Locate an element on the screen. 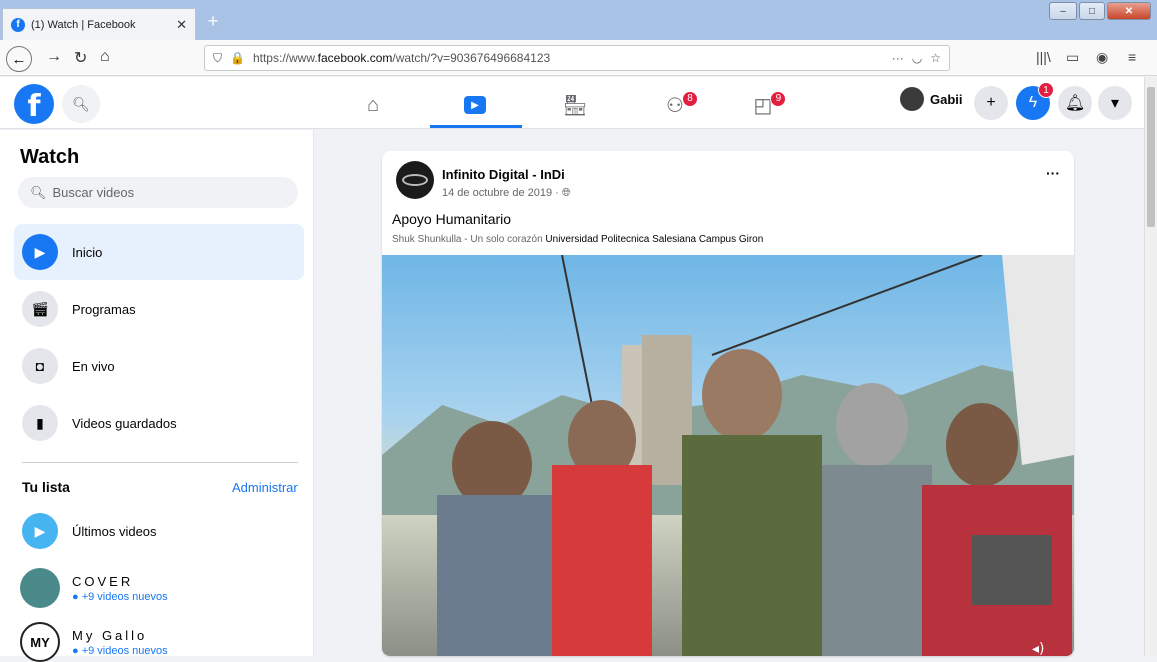 This screenshot has height=662, width=1157. close-window-button: ✕ is located at coordinates (1129, 11).